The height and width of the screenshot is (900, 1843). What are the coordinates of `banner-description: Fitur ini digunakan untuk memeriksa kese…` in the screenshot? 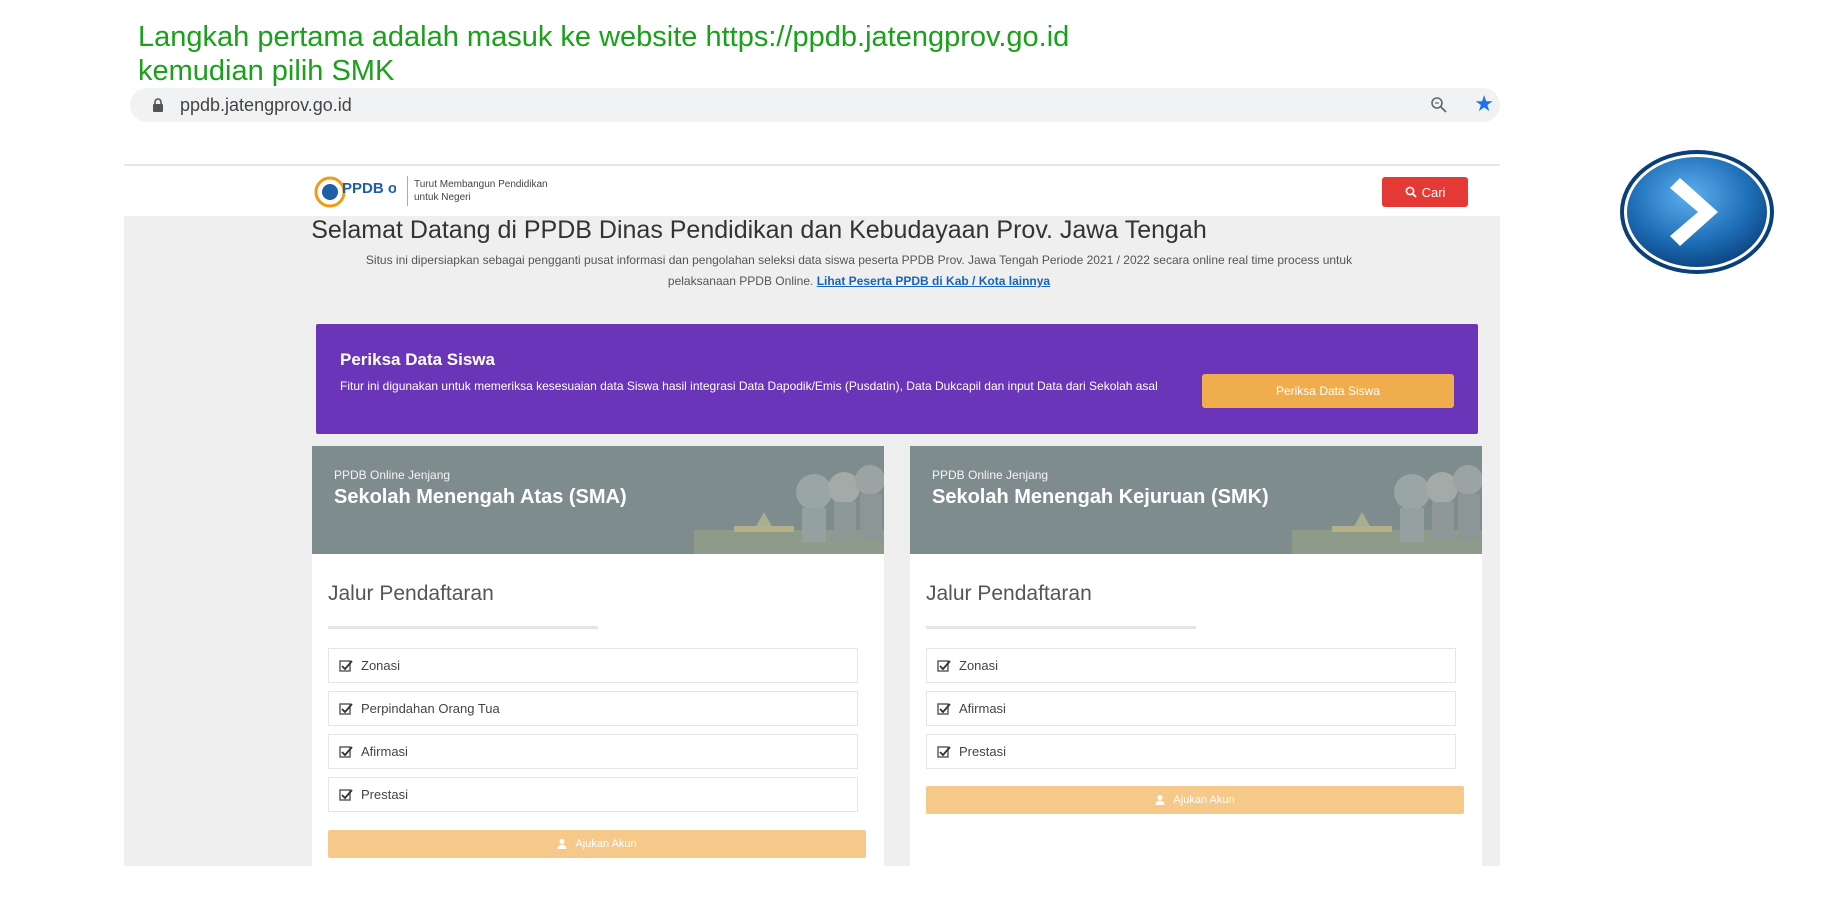 It's located at (749, 386).